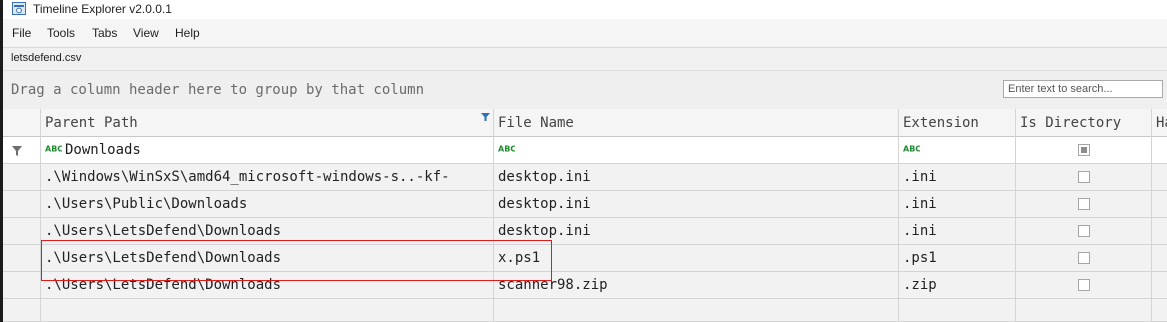 The image size is (1167, 322). I want to click on filter-is-directory, so click(1084, 150).